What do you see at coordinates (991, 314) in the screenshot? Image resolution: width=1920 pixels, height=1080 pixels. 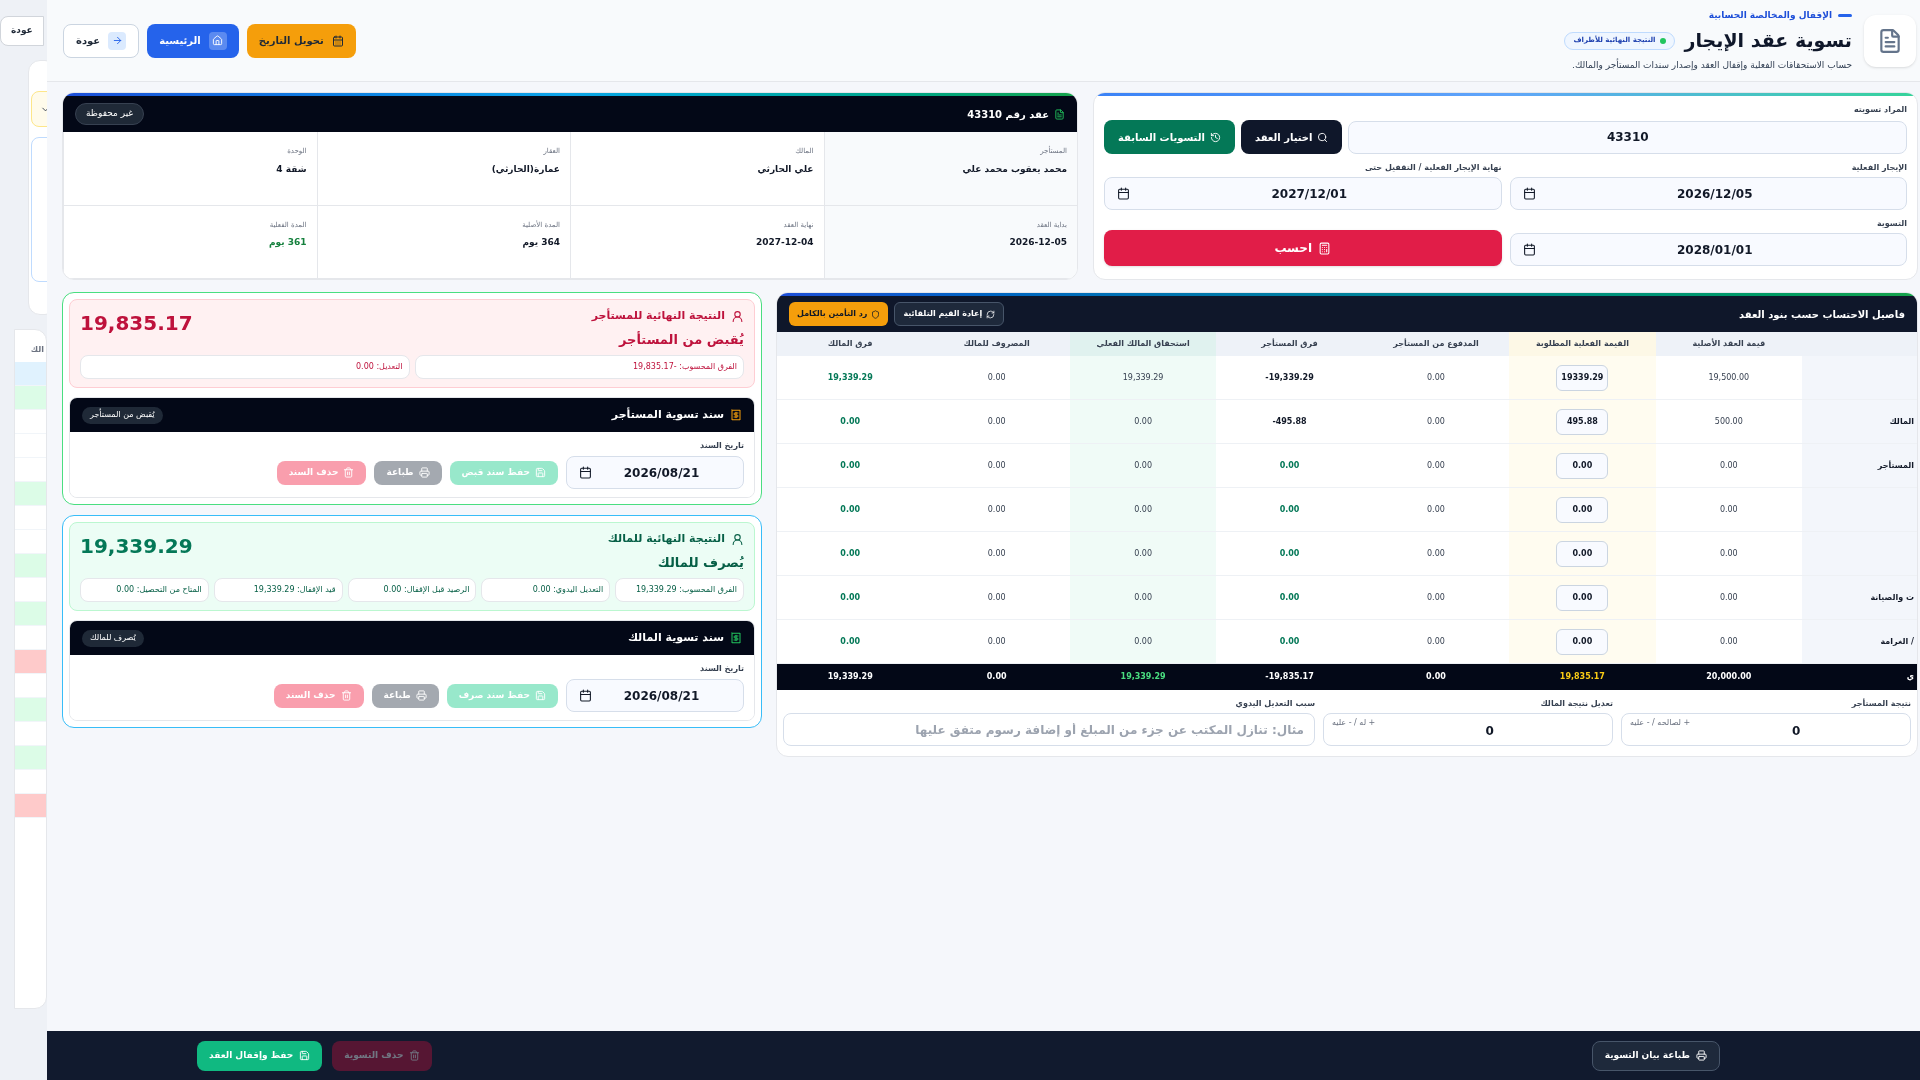 I see `refresh-icon` at bounding box center [991, 314].